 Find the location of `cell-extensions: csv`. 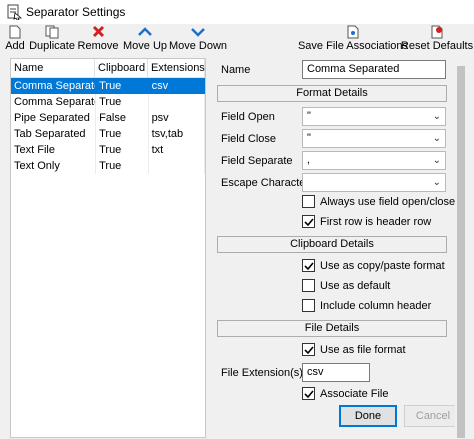

cell-extensions: csv is located at coordinates (177, 86).